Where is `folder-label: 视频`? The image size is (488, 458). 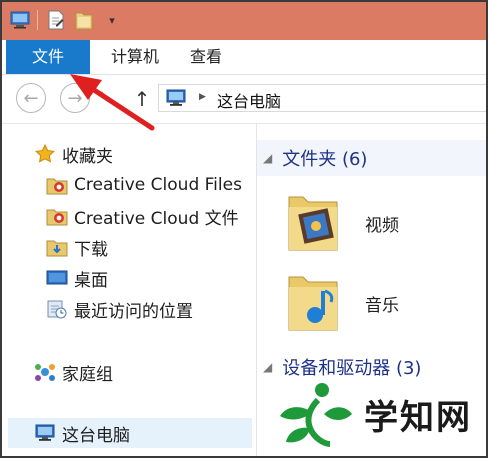 folder-label: 视频 is located at coordinates (382, 225).